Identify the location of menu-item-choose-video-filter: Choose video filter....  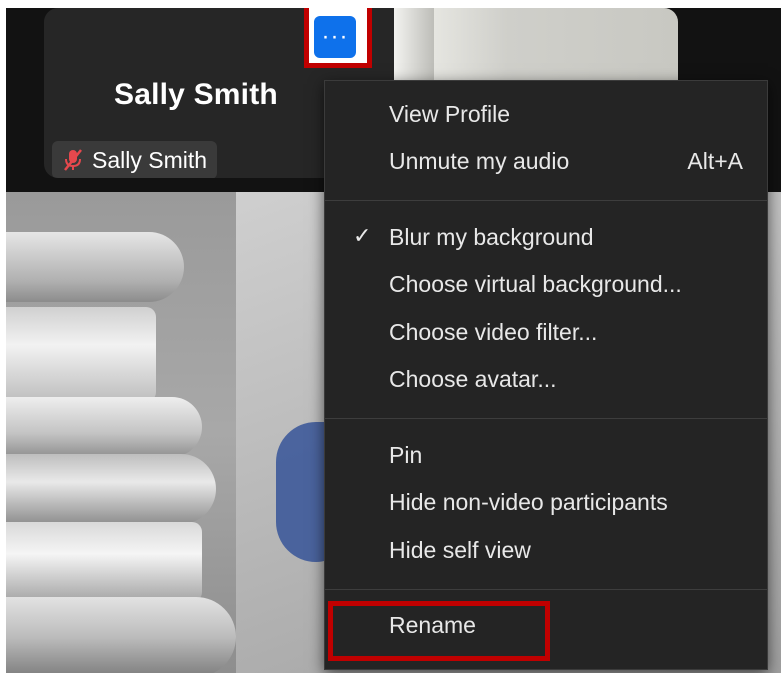
(546, 332).